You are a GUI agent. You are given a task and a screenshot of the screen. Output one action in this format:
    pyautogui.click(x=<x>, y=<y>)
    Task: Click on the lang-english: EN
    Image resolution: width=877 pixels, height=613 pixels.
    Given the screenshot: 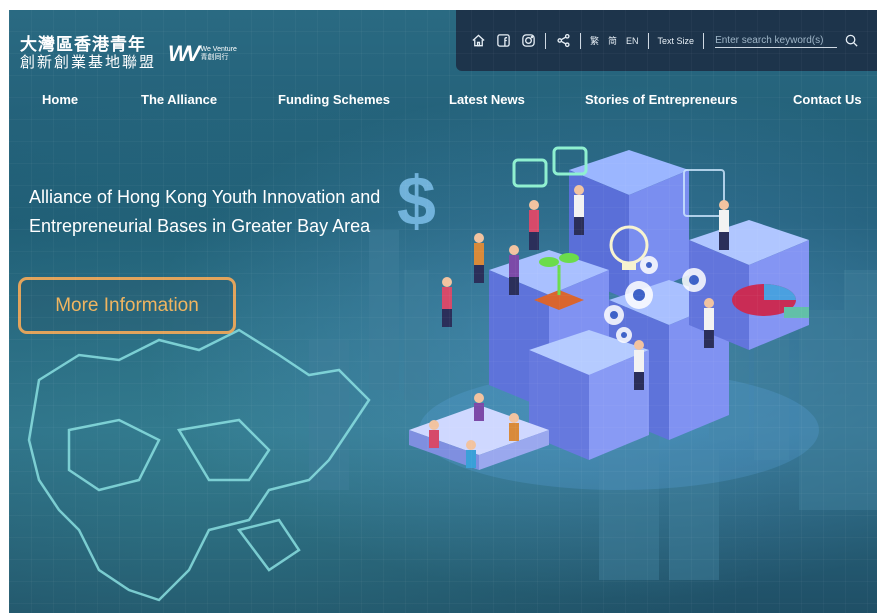 What is the action you would take?
    pyautogui.click(x=632, y=41)
    